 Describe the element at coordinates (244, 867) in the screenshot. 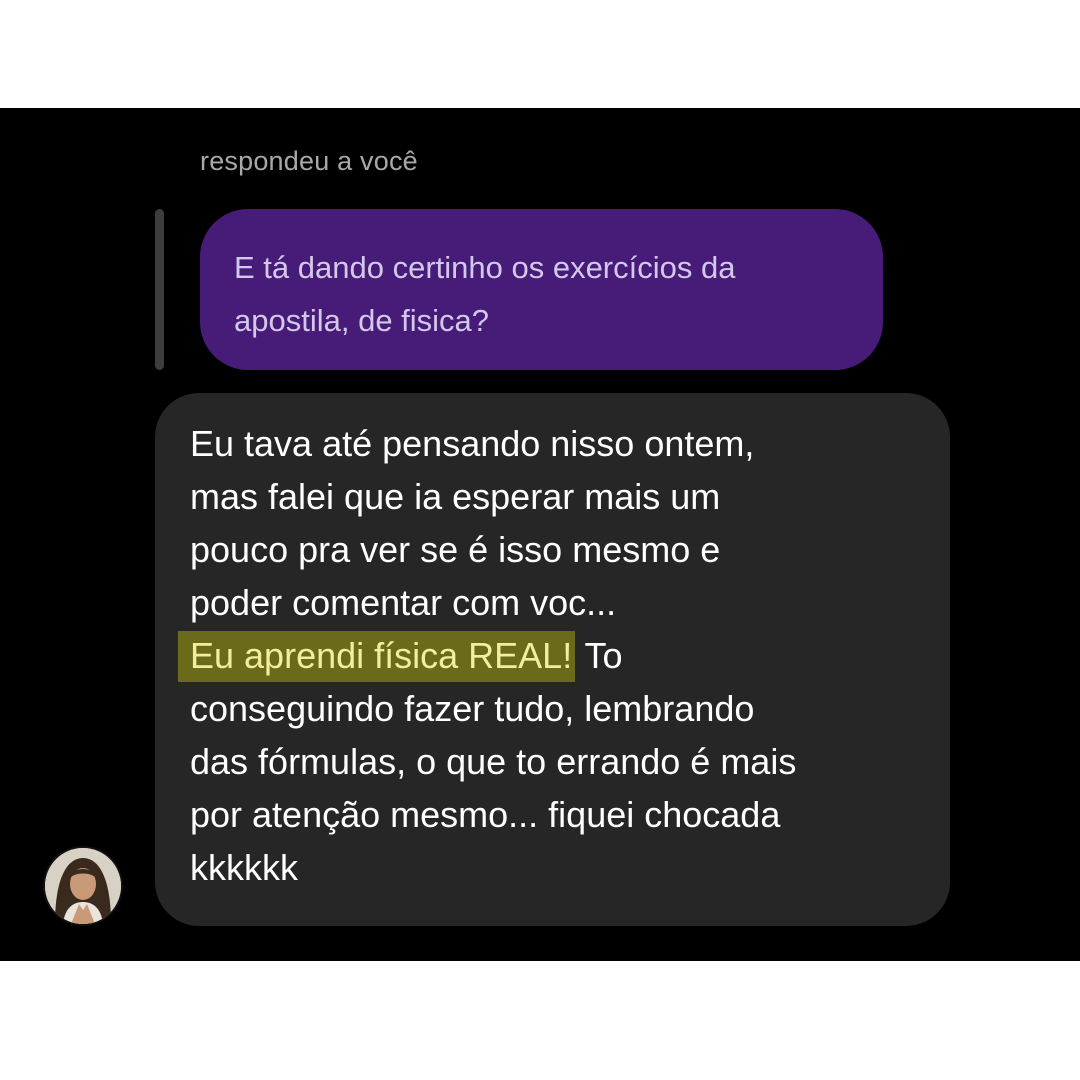

I see `message-line: kkkkkk` at that location.